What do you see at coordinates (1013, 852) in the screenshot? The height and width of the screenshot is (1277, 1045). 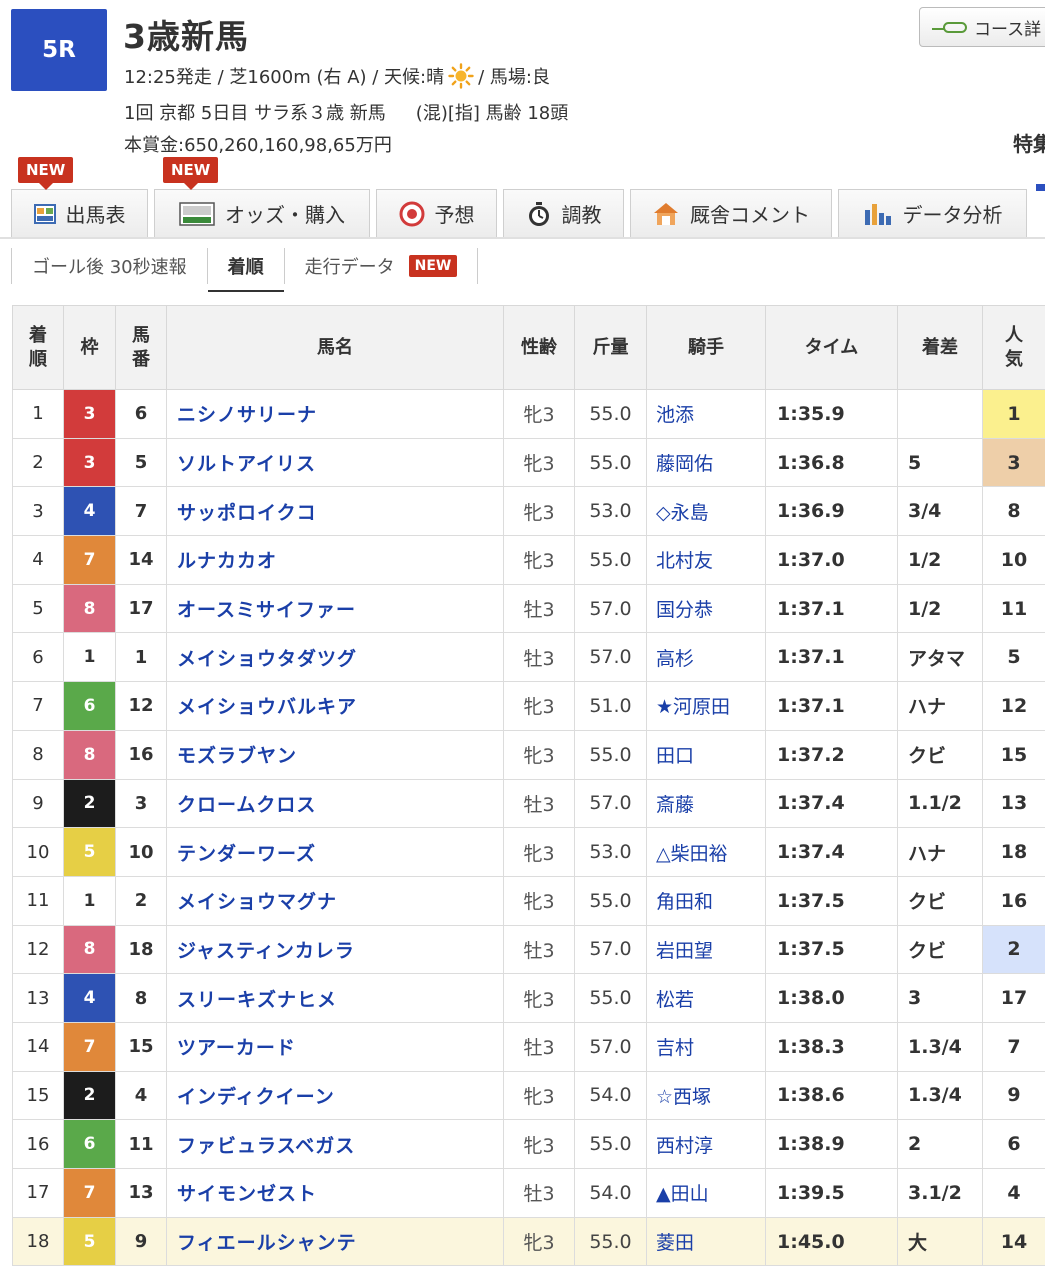 I see `popularity-cell: 18` at bounding box center [1013, 852].